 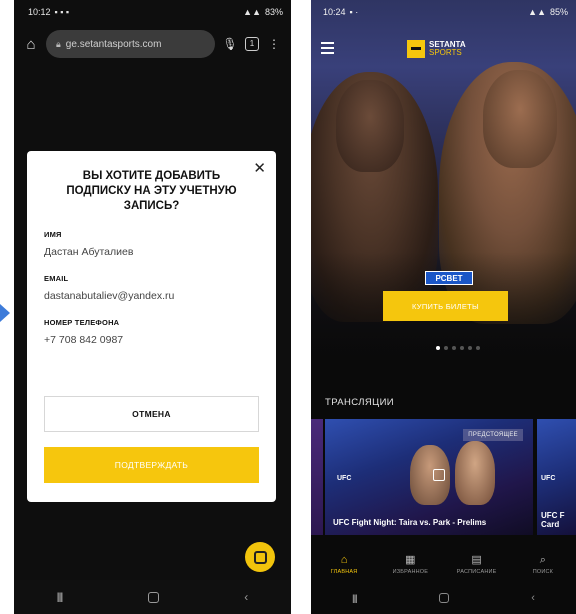 I want to click on tab-label: ГЛАВНАЯ, so click(x=344, y=571).